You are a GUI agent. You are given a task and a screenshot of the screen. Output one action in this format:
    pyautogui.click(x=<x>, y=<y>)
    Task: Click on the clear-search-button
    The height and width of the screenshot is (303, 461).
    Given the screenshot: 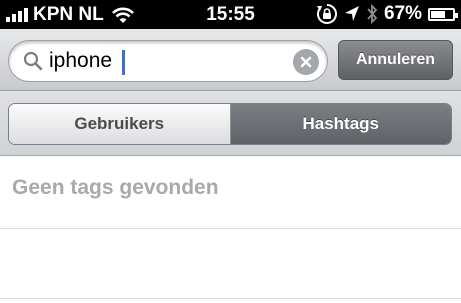 What is the action you would take?
    pyautogui.click(x=306, y=62)
    